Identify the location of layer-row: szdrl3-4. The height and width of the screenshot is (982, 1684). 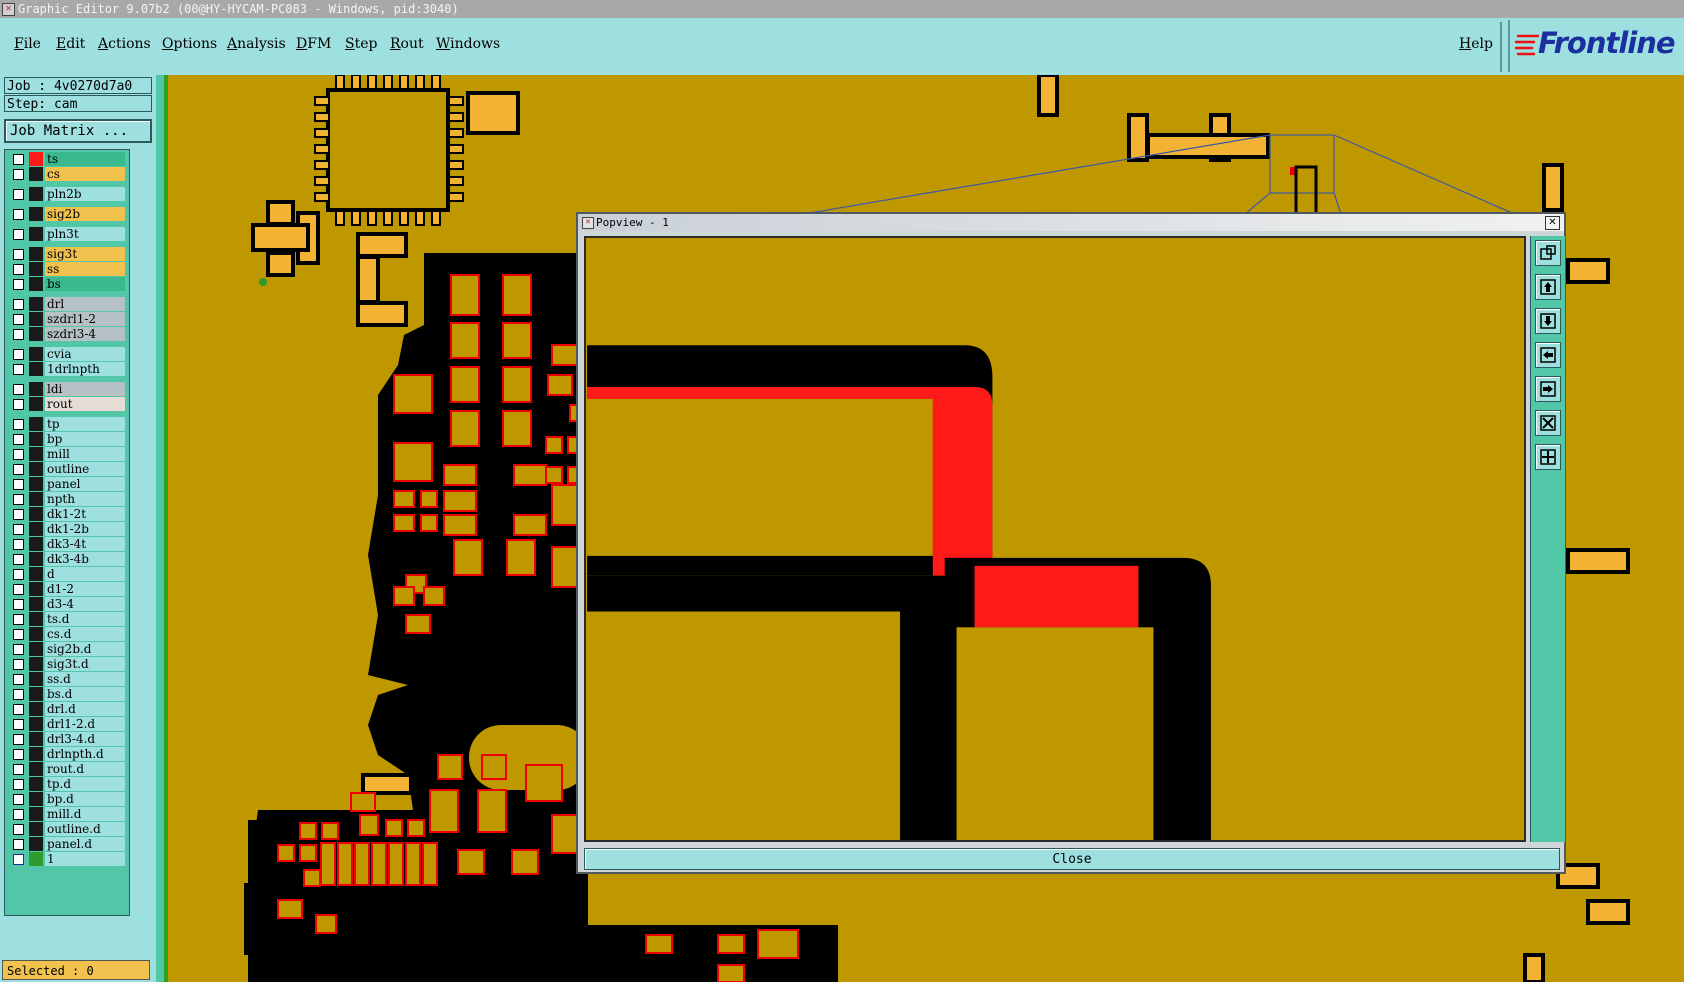
(68, 334).